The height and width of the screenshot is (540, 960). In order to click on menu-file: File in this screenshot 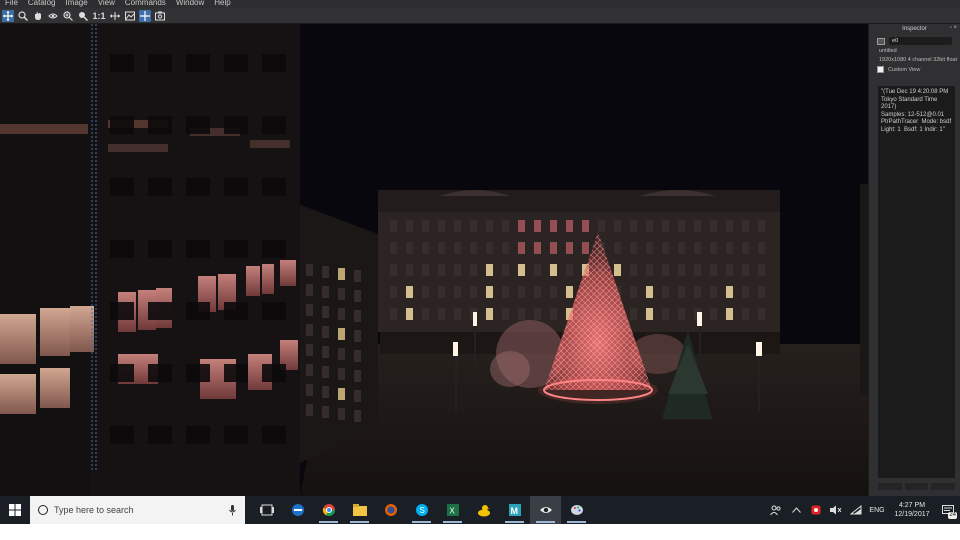, I will do `click(11, 4)`.